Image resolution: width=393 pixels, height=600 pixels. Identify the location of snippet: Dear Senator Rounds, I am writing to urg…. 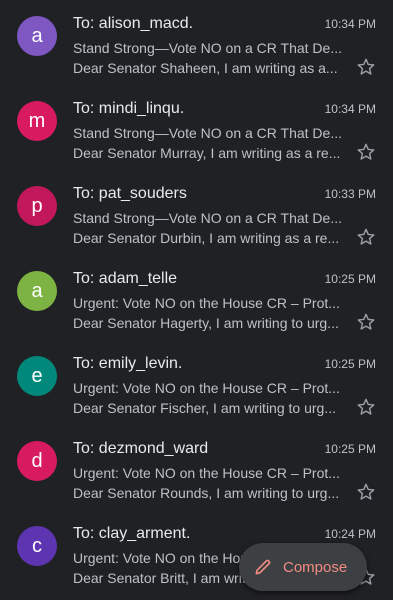
(206, 493).